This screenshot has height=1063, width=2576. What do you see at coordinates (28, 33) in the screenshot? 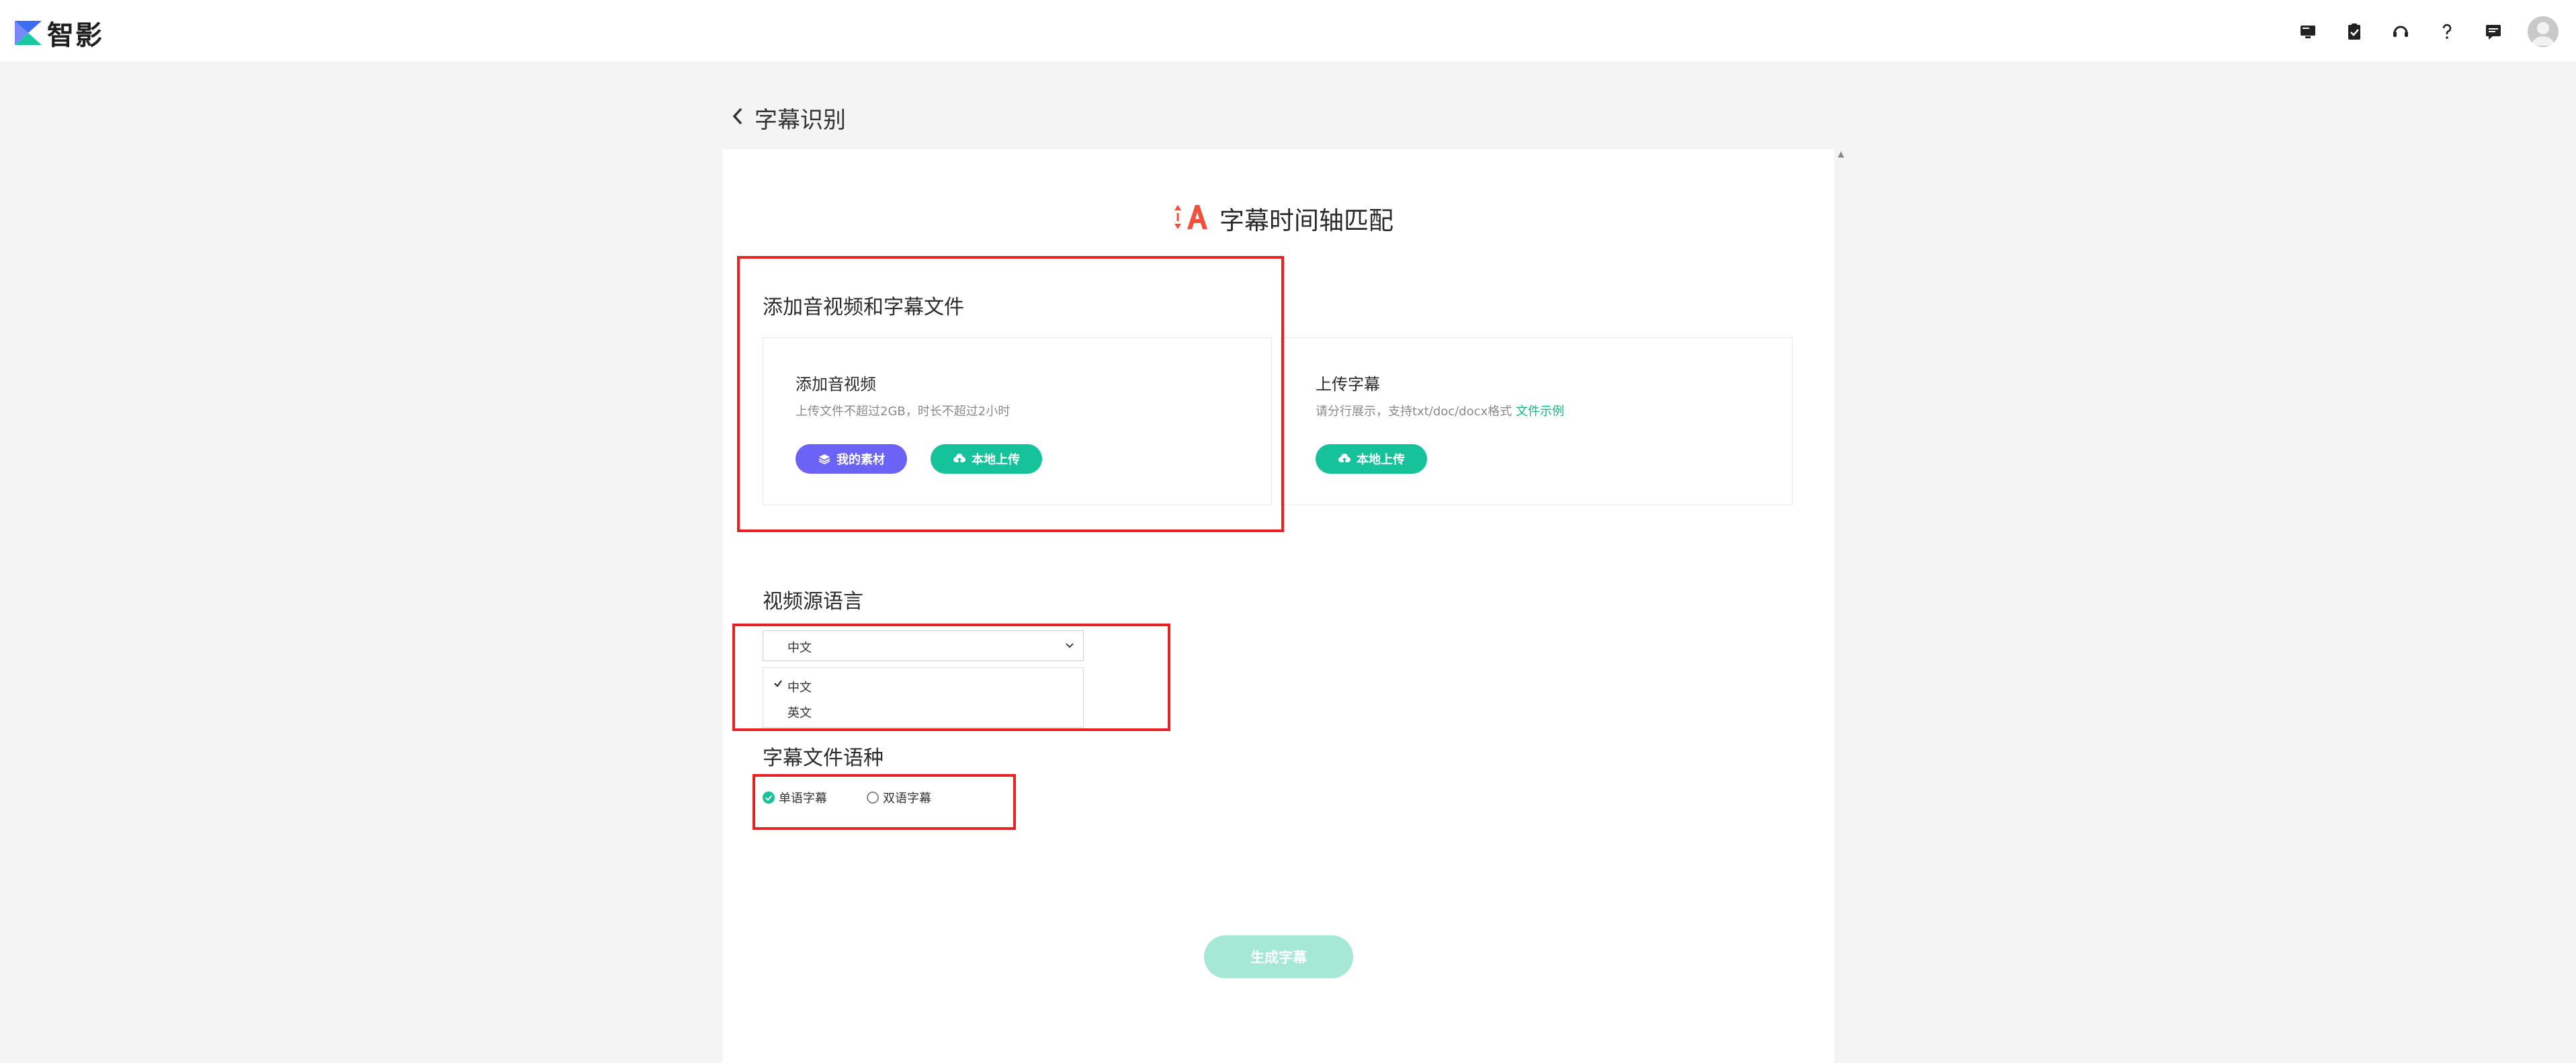
I see `logo-icon` at bounding box center [28, 33].